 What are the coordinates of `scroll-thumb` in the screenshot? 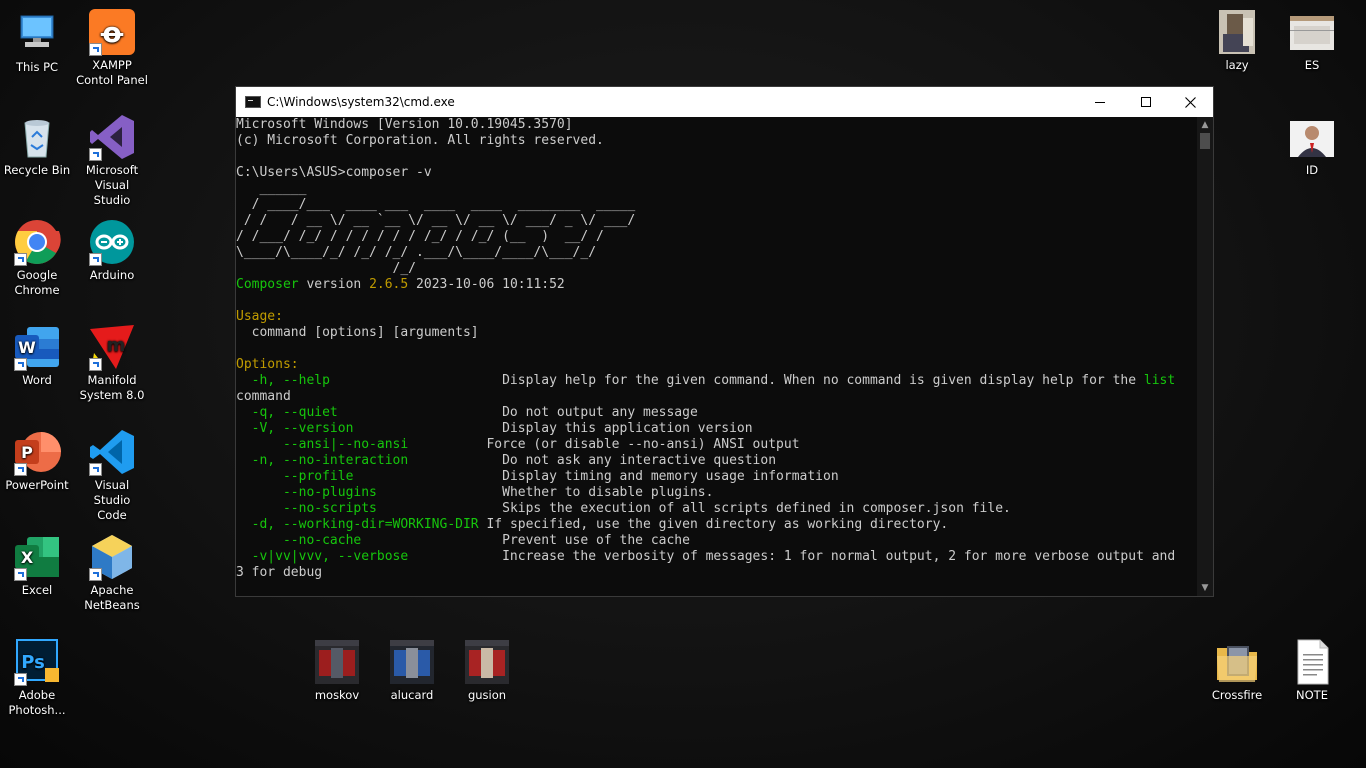 It's located at (1205, 141).